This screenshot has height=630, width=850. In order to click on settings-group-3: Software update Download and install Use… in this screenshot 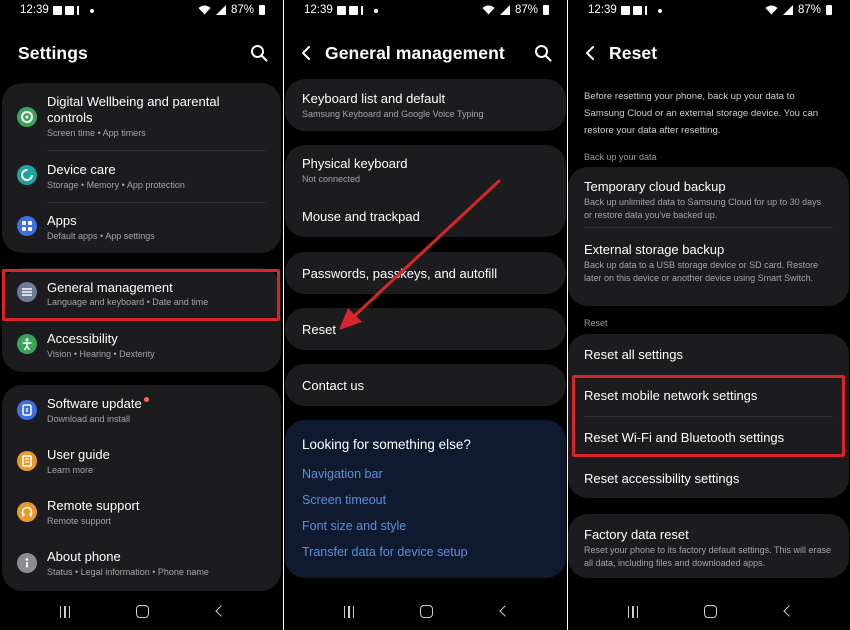, I will do `click(141, 488)`.